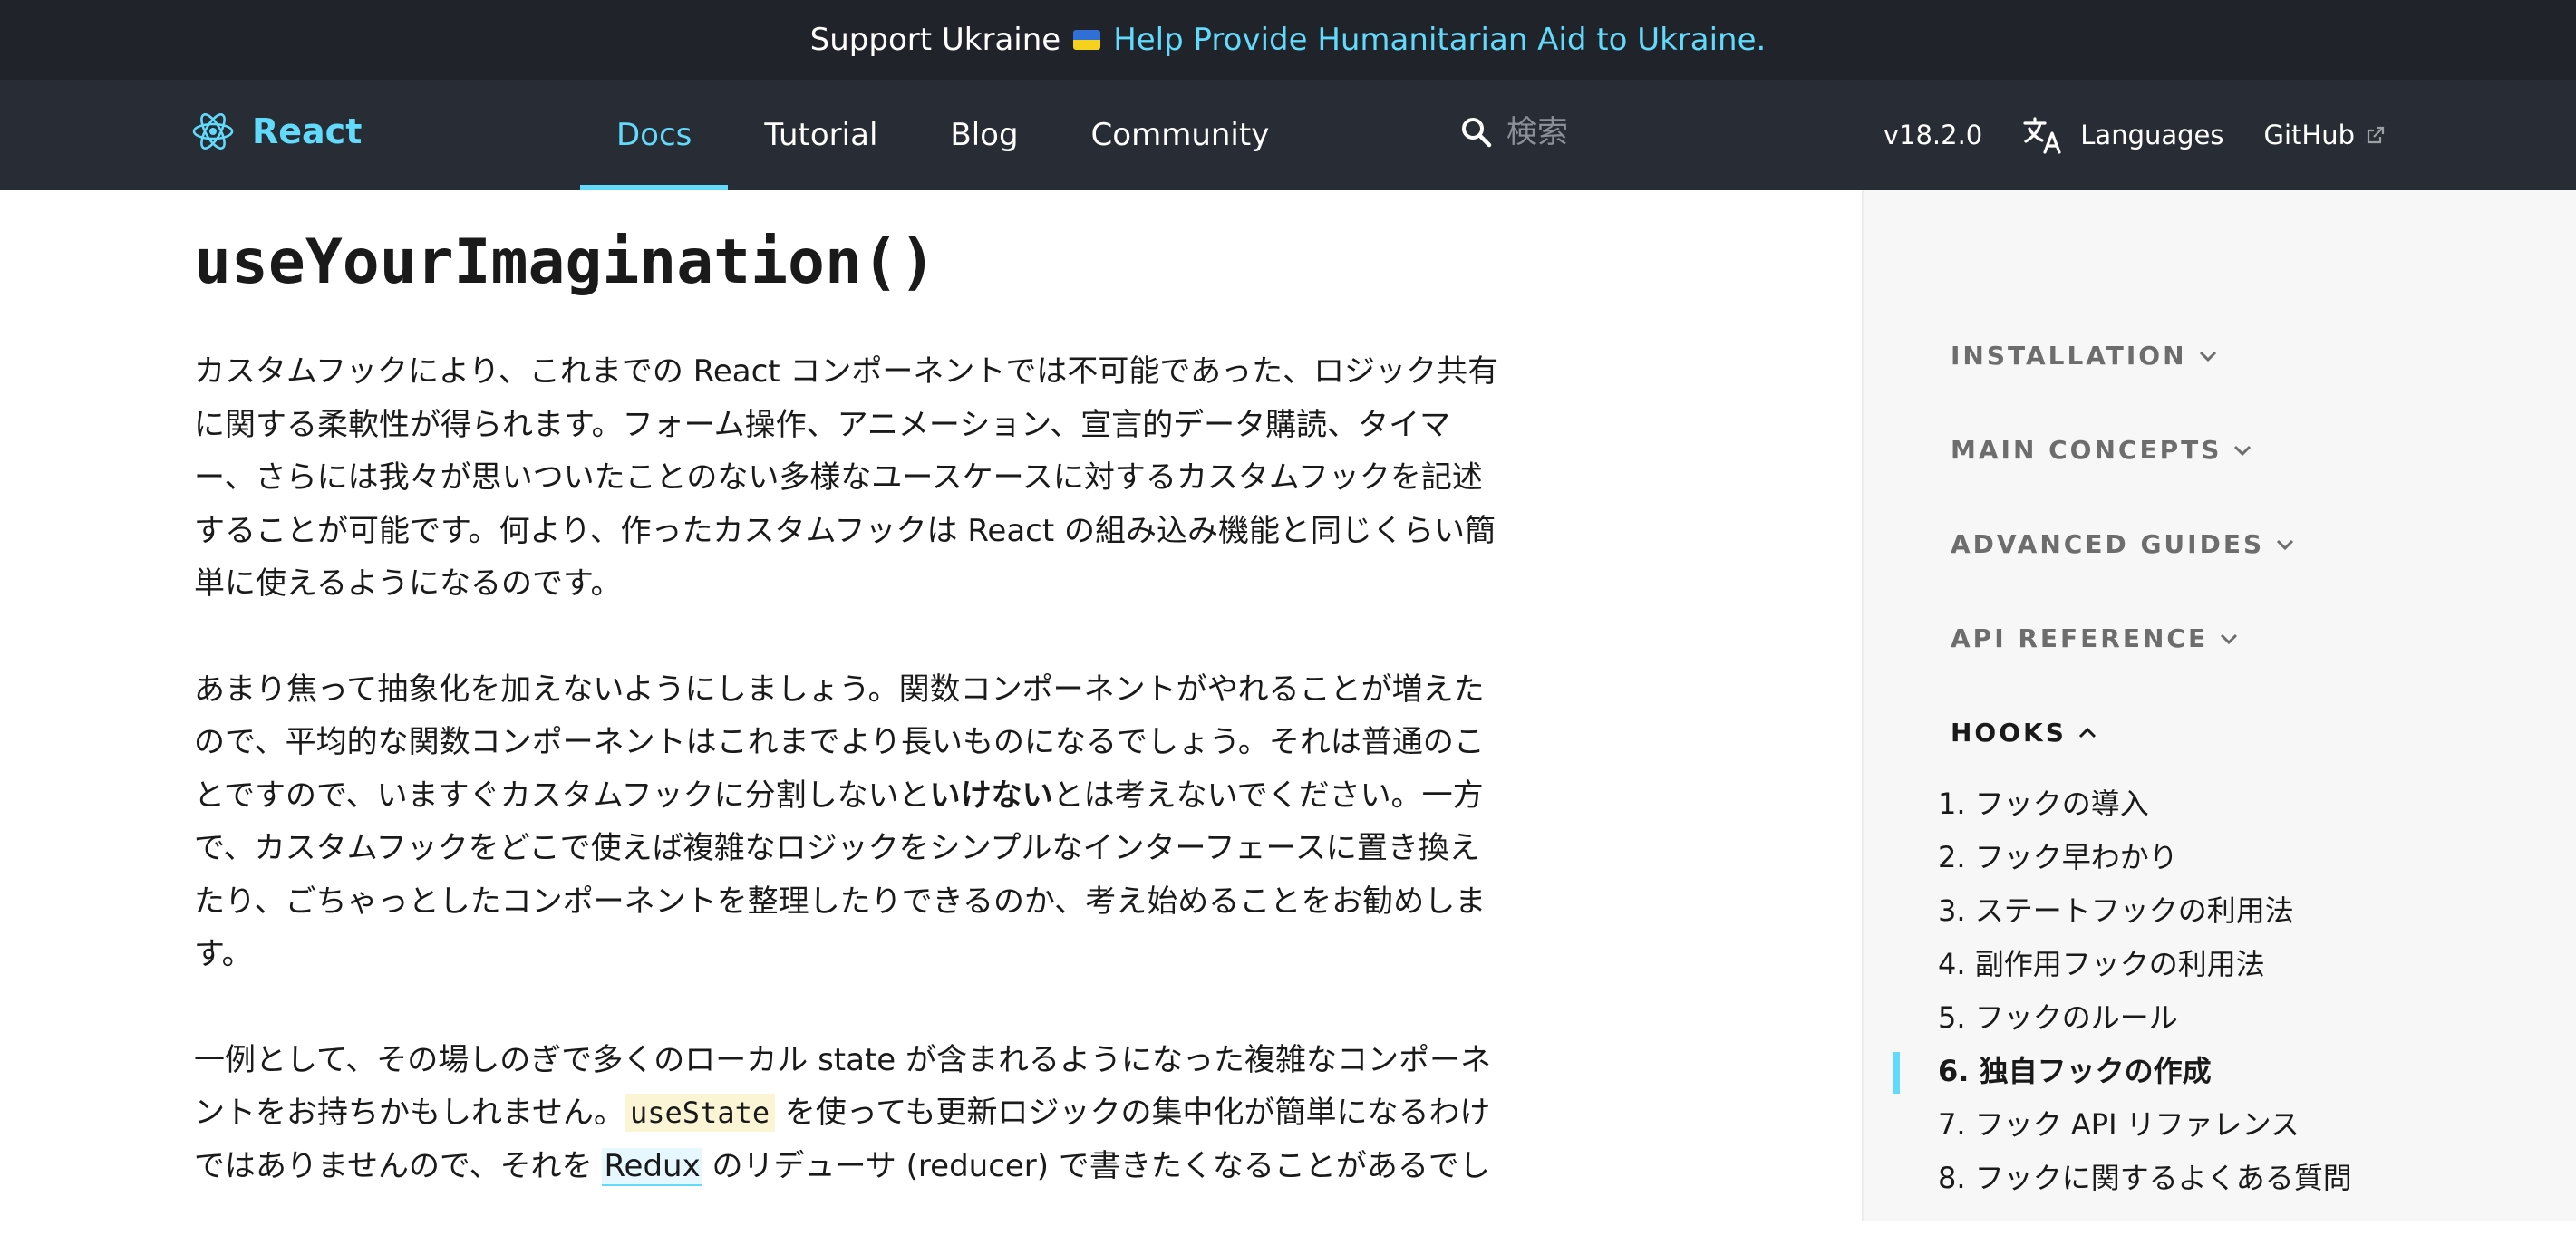 Image resolution: width=2576 pixels, height=1245 pixels. I want to click on nav-blog: Blog, so click(984, 135).